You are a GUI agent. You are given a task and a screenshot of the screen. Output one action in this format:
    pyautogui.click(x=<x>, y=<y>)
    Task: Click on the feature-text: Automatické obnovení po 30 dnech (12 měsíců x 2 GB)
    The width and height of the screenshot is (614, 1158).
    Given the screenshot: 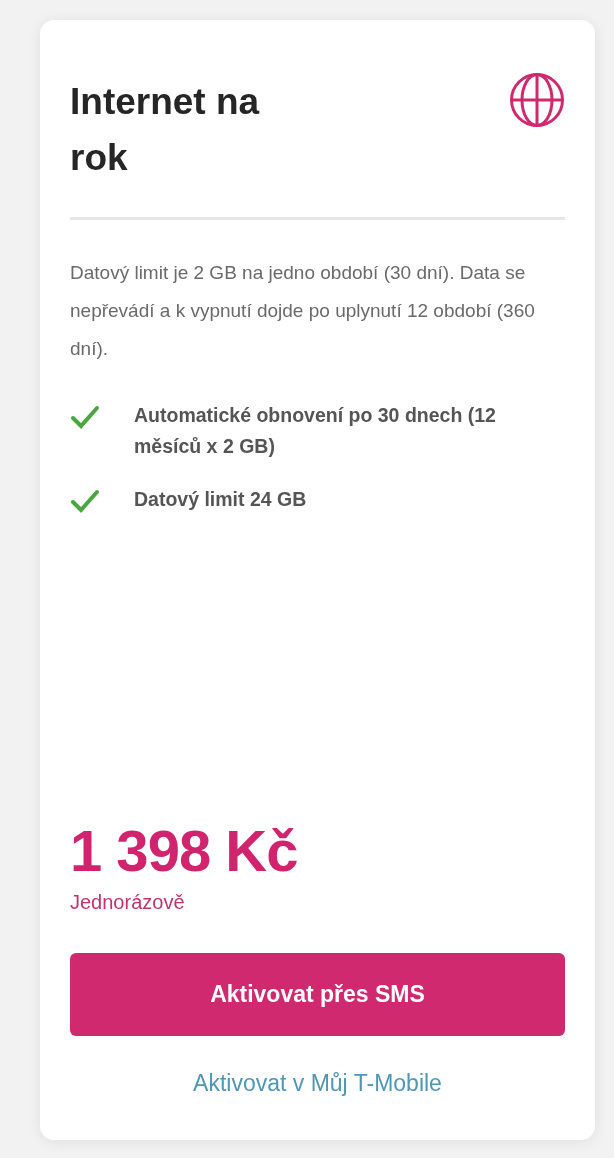 What is the action you would take?
    pyautogui.click(x=315, y=431)
    